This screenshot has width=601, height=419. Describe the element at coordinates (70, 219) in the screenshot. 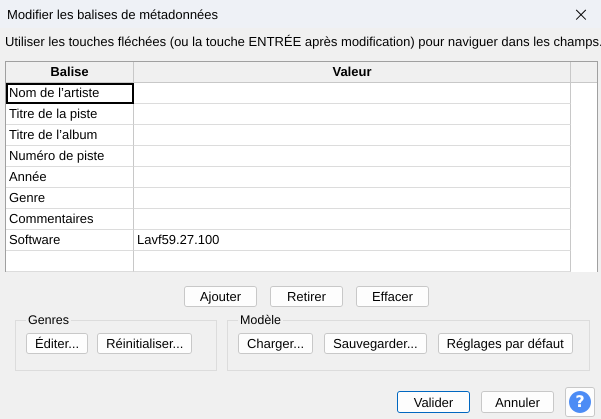

I see `tag-cell: Commentaires` at that location.